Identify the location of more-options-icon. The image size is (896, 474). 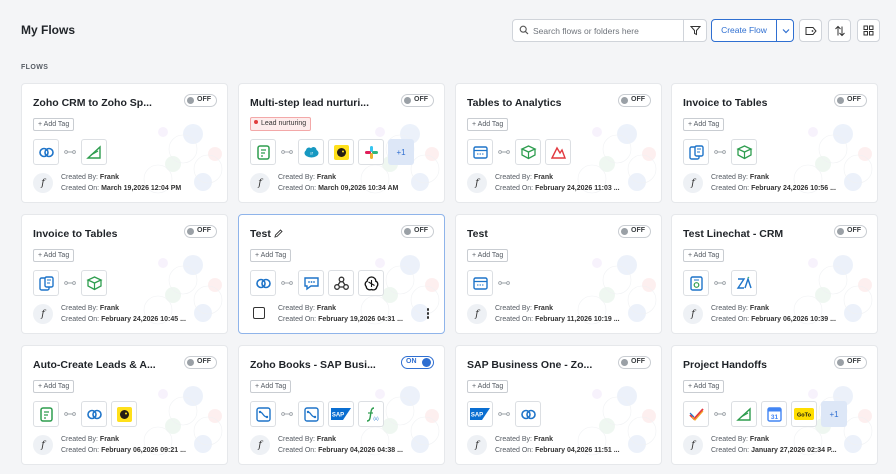
(428, 314).